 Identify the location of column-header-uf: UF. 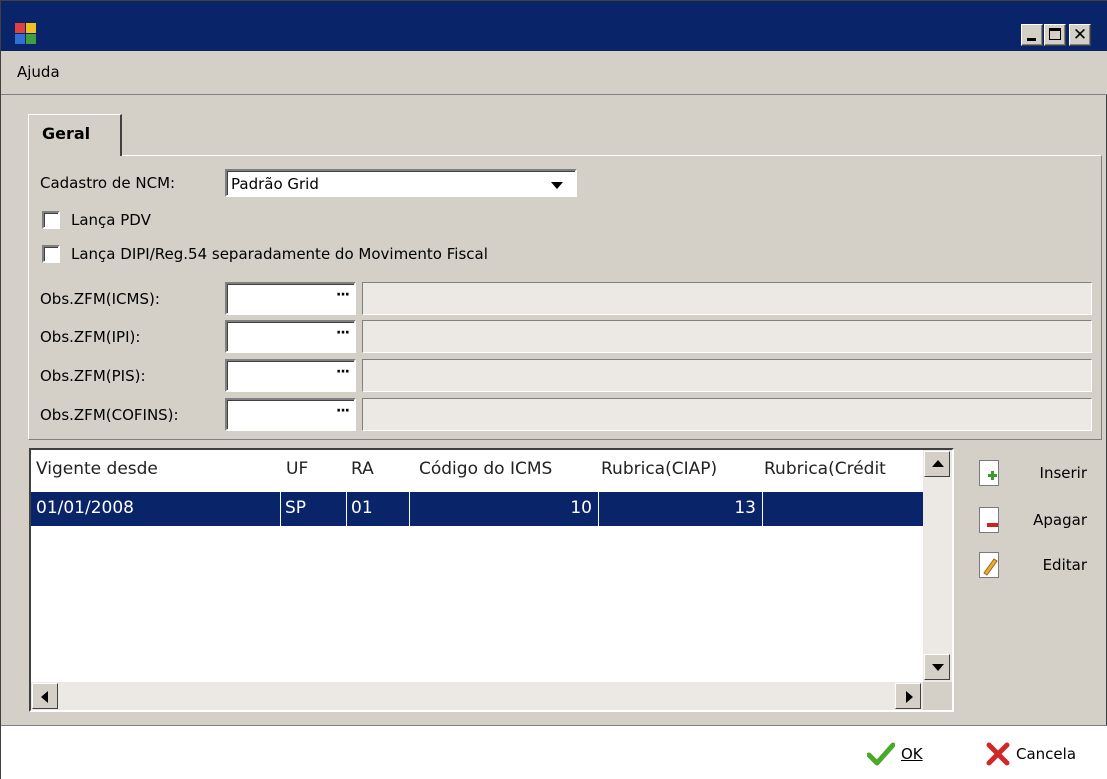
(297, 469).